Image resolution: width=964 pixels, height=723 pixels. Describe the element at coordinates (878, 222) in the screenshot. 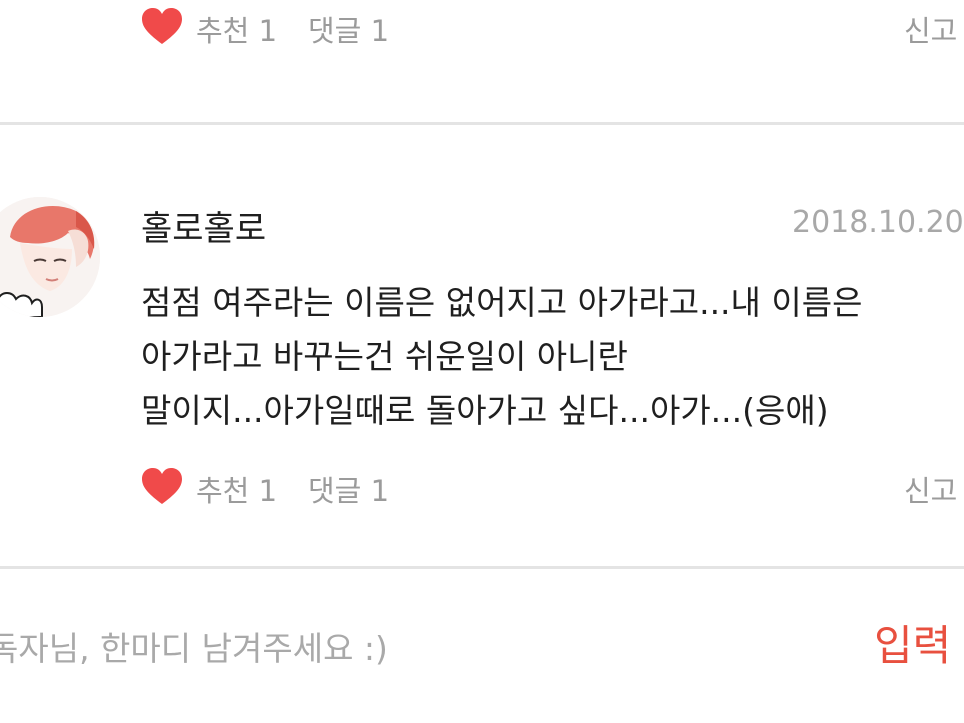

I see `comment-date: 2018.10.20` at that location.